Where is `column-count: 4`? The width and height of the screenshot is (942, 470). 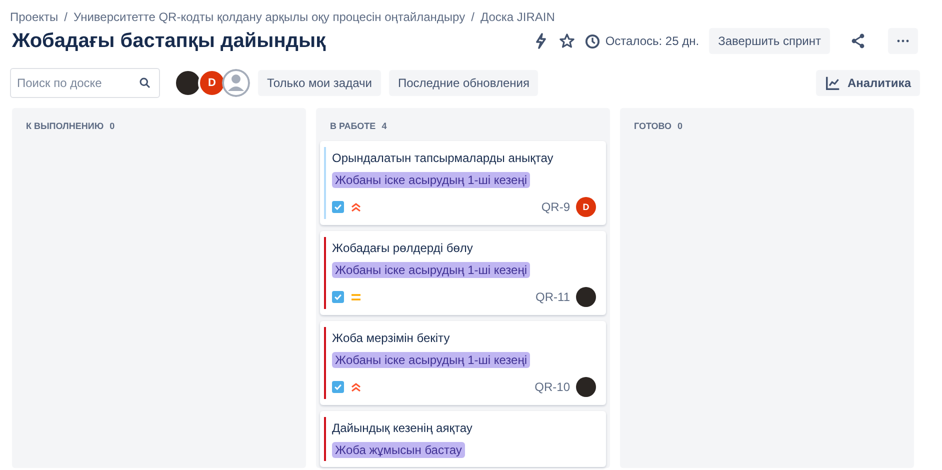
column-count: 4 is located at coordinates (384, 126).